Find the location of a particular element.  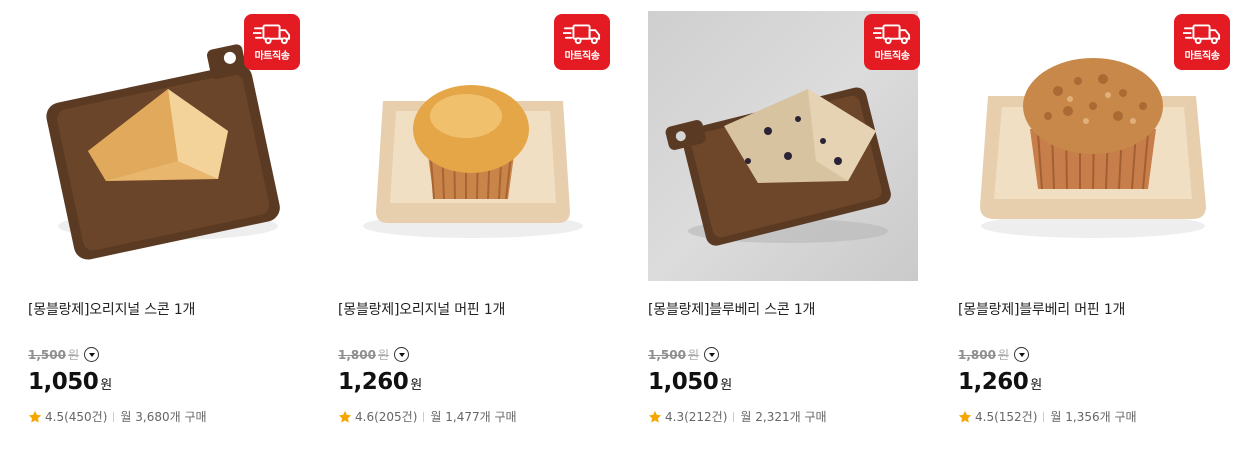

product-title: [몽블랑제]오리지널 머핀 1개 is located at coordinates (421, 309).